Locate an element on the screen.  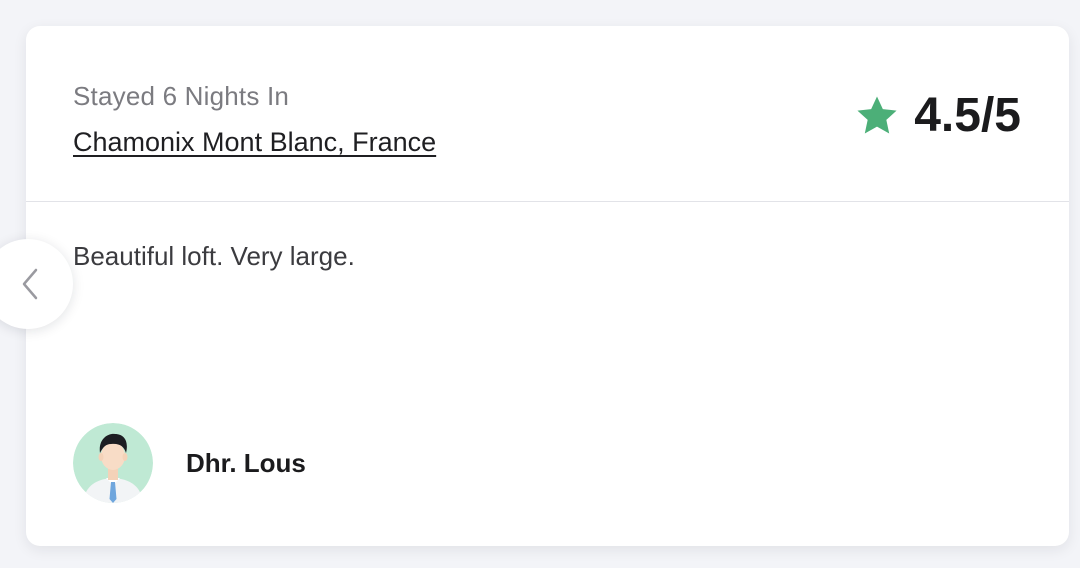
author-name: Dhr. Lous is located at coordinates (246, 462).